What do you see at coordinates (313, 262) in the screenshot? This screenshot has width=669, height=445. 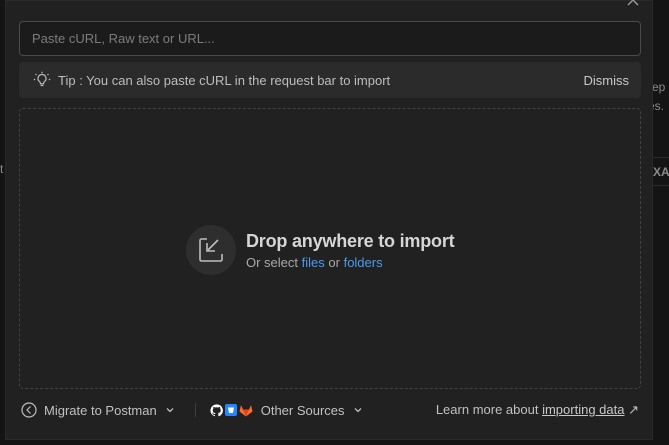 I see `select-files-link: files` at bounding box center [313, 262].